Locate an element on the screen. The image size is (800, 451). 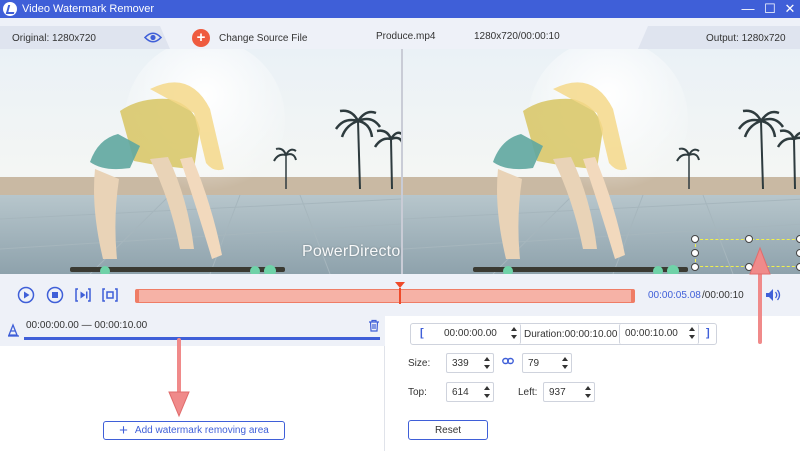
clip-time-range: 00:00:00.00 — 00:00:10.00 is located at coordinates (87, 325).